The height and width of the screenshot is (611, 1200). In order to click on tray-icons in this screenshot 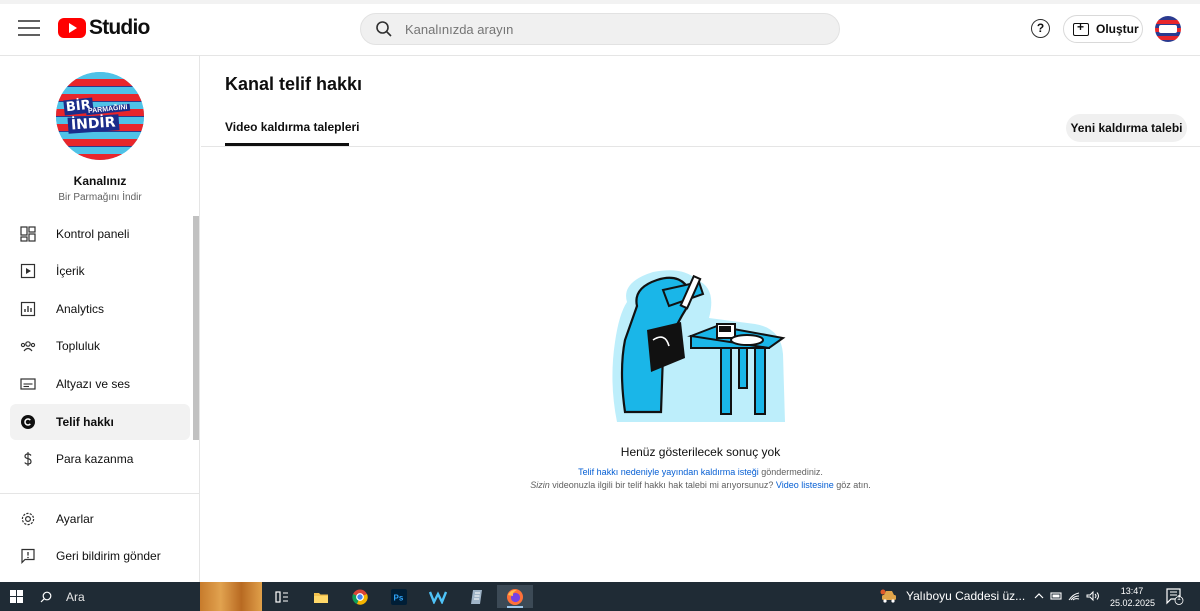, I will do `click(1066, 596)`.